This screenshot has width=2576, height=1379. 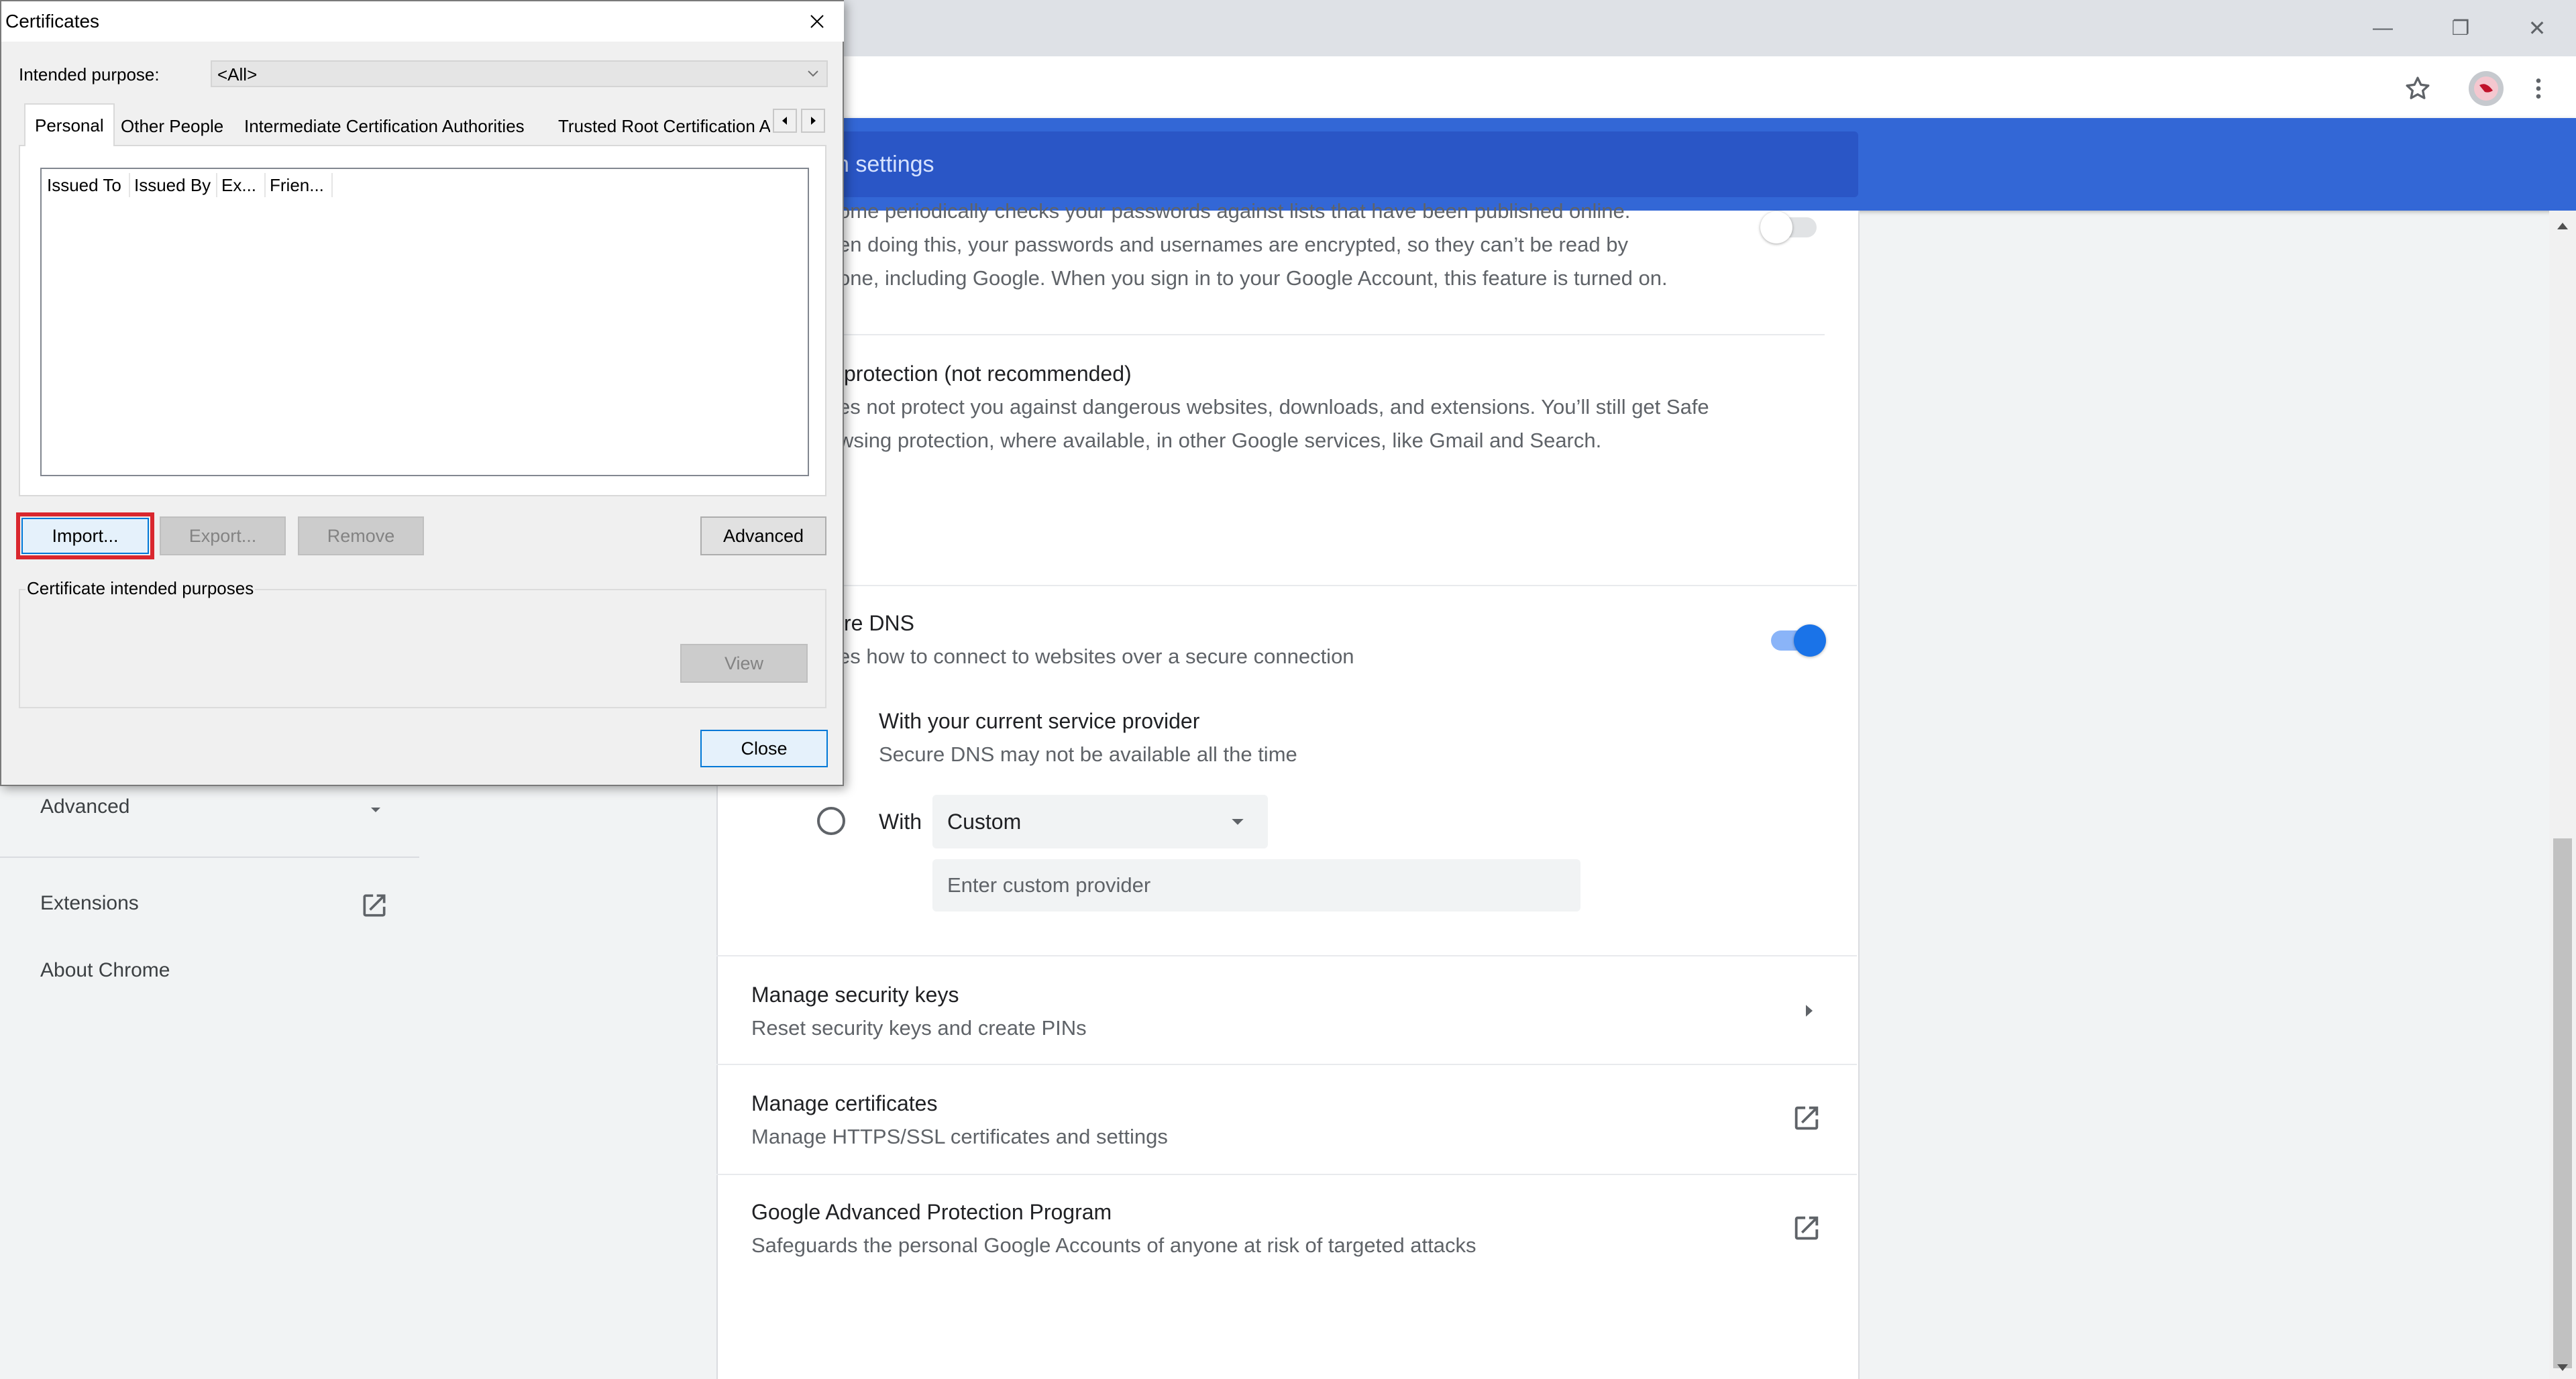 What do you see at coordinates (988, 374) in the screenshot?
I see `no-protection-title: protection (not recommended)` at bounding box center [988, 374].